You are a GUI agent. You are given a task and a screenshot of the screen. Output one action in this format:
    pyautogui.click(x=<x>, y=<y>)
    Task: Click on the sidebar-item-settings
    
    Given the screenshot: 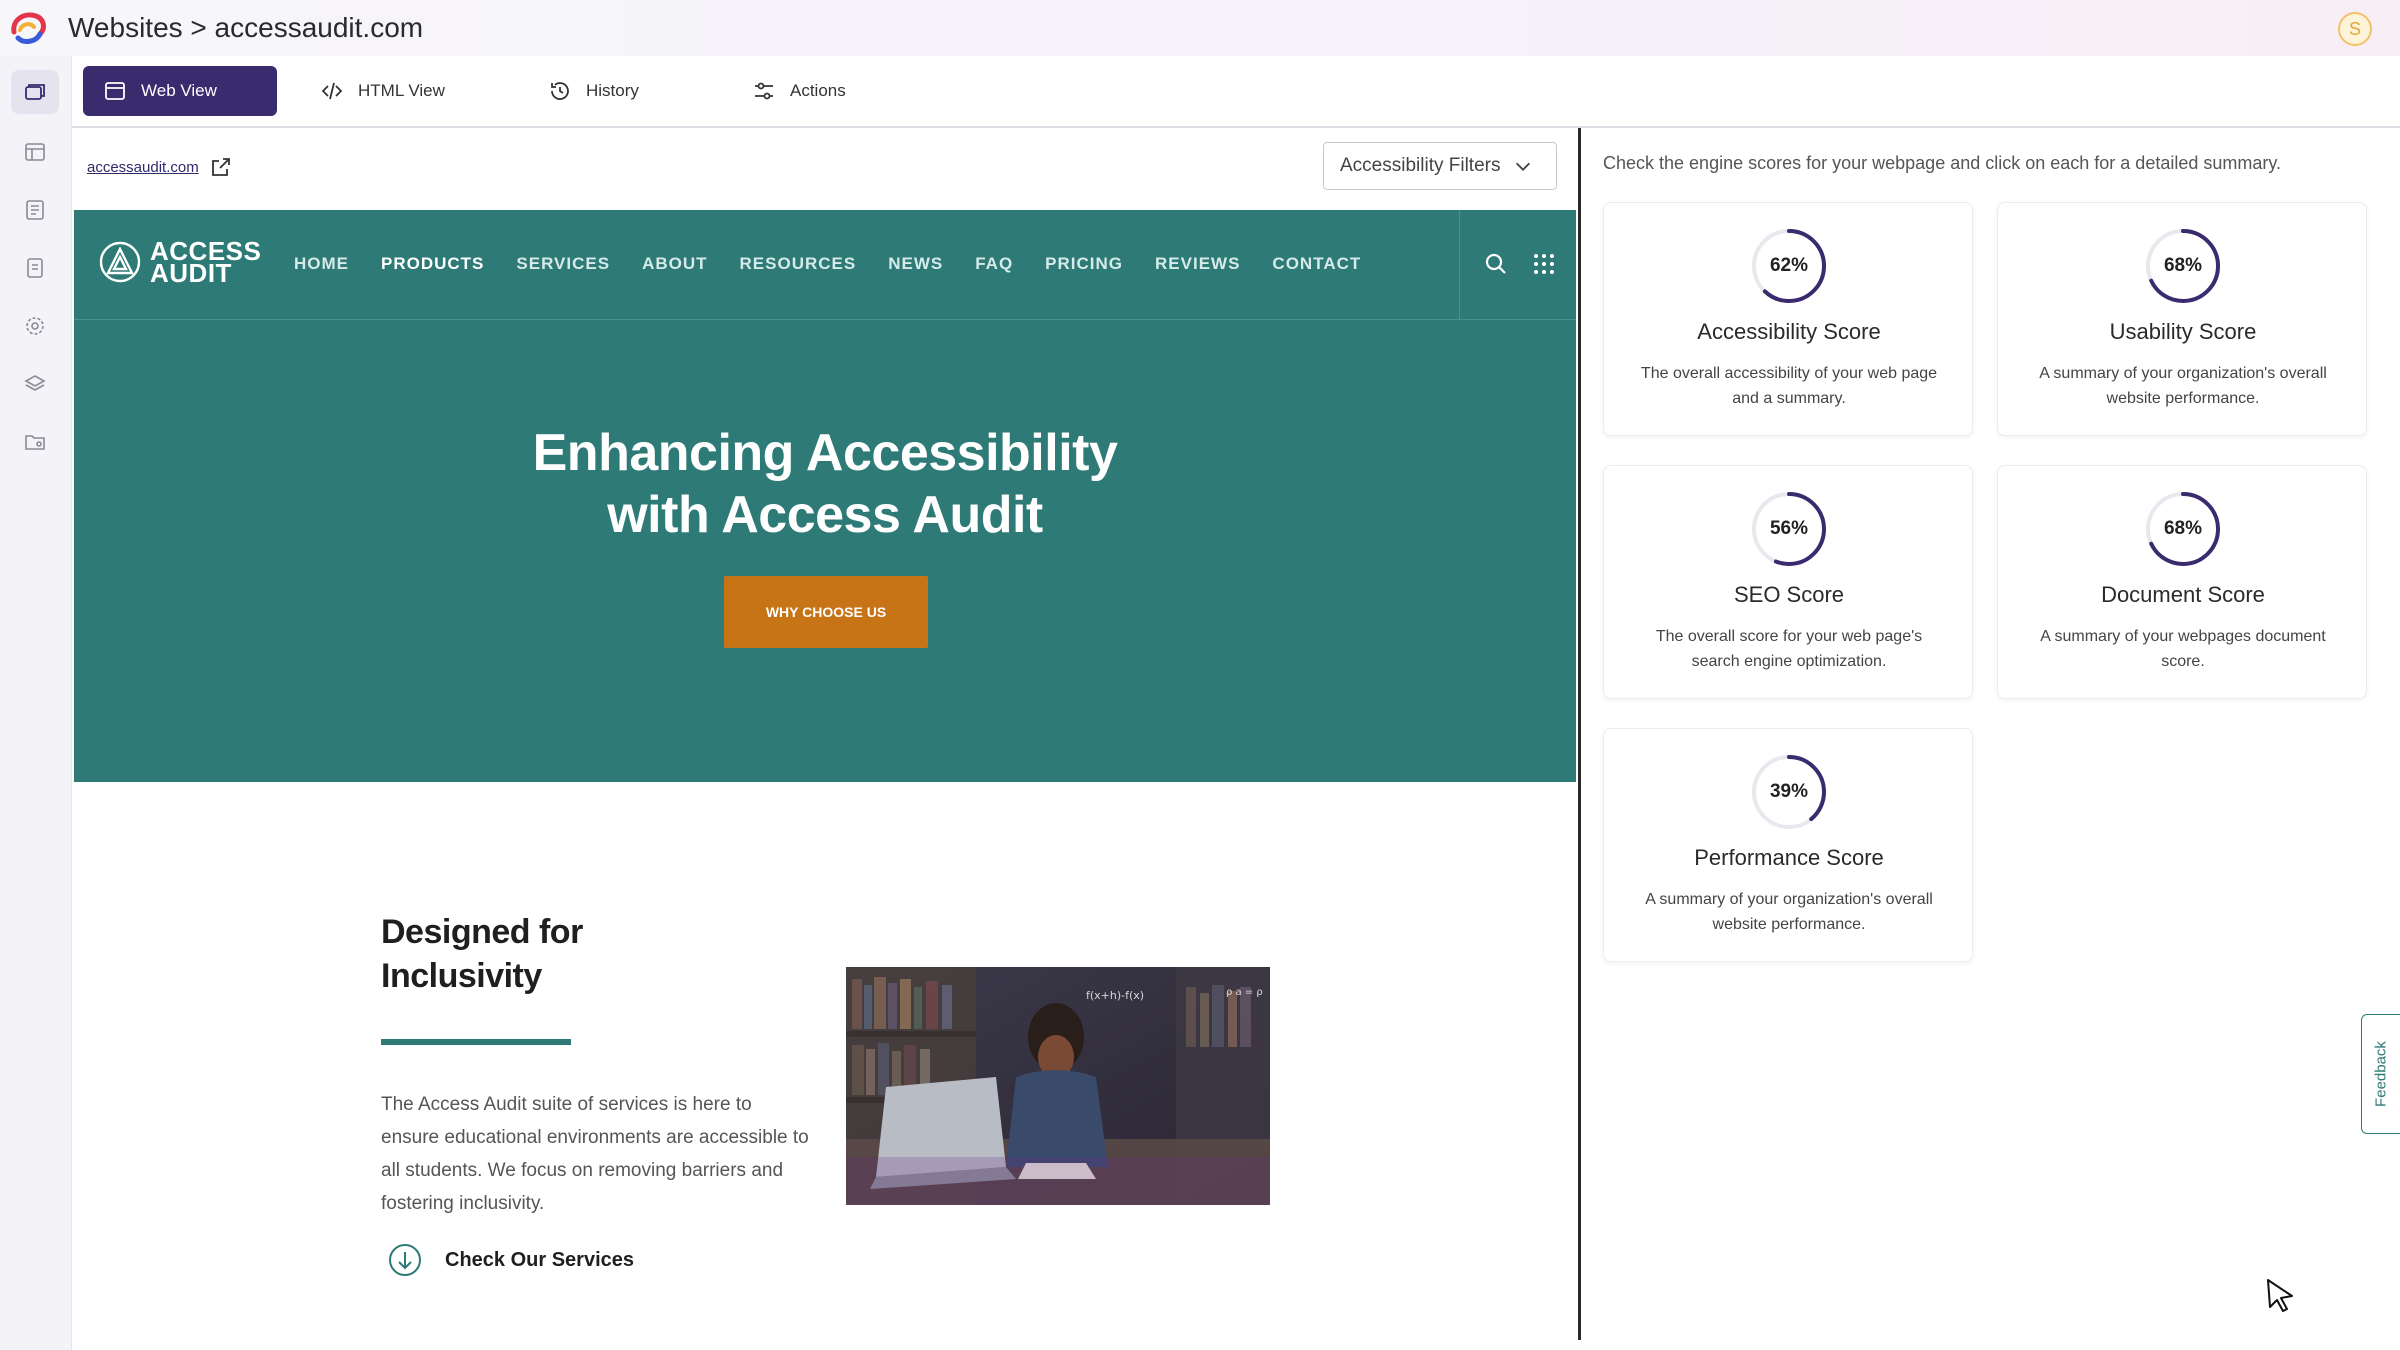 What is the action you would take?
    pyautogui.click(x=35, y=326)
    